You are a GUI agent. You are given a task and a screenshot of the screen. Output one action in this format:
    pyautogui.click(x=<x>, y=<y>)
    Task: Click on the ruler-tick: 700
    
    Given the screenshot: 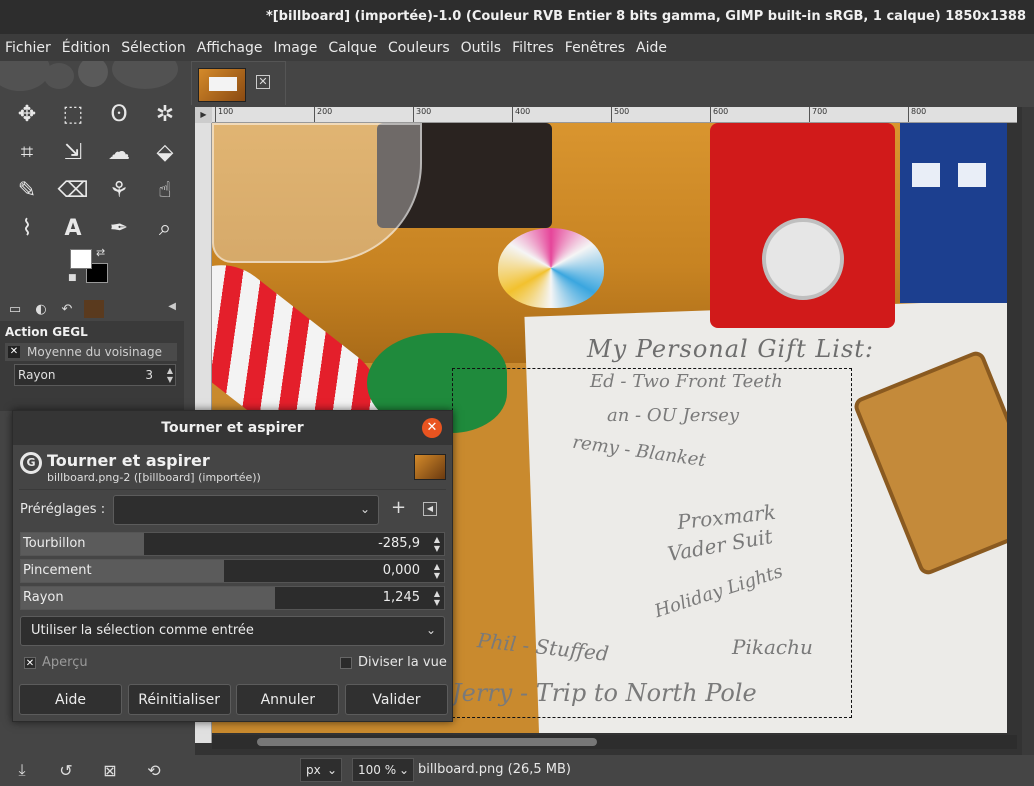 What is the action you would take?
    pyautogui.click(x=818, y=114)
    